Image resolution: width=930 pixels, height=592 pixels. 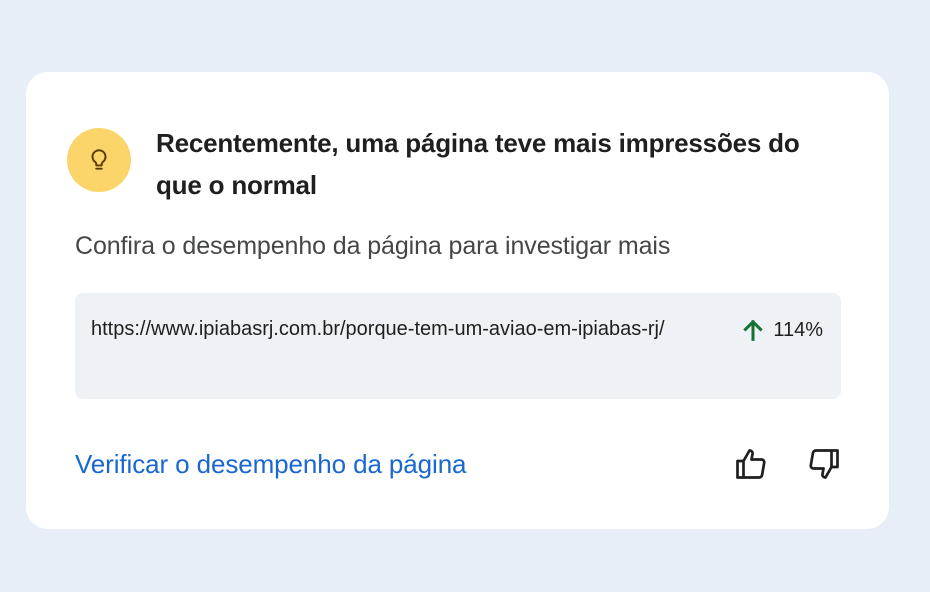 I want to click on impressions-change: 114%, so click(x=781, y=330).